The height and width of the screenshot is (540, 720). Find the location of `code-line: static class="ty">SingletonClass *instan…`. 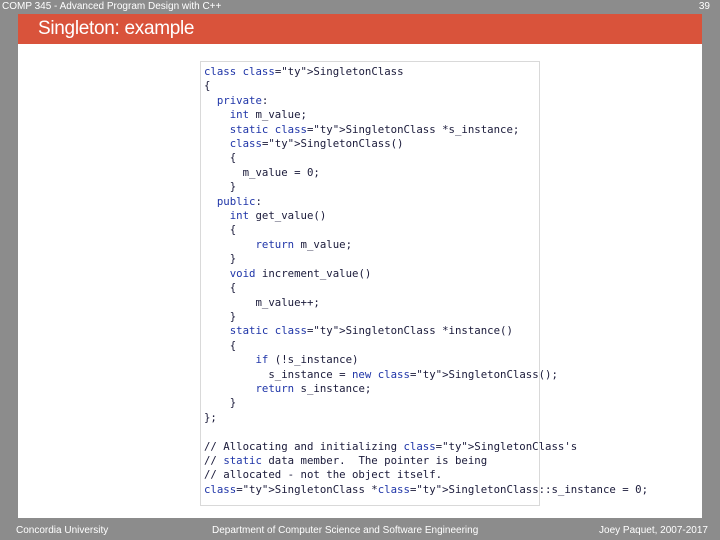

code-line: static class="ty">SingletonClass *instan… is located at coordinates (371, 331).